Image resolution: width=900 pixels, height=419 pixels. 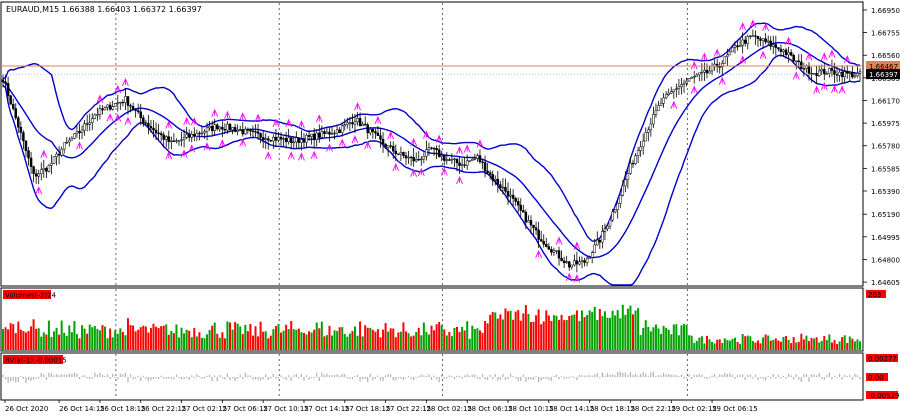 I want to click on price-axis-label: 1.65390, so click(x=885, y=192).